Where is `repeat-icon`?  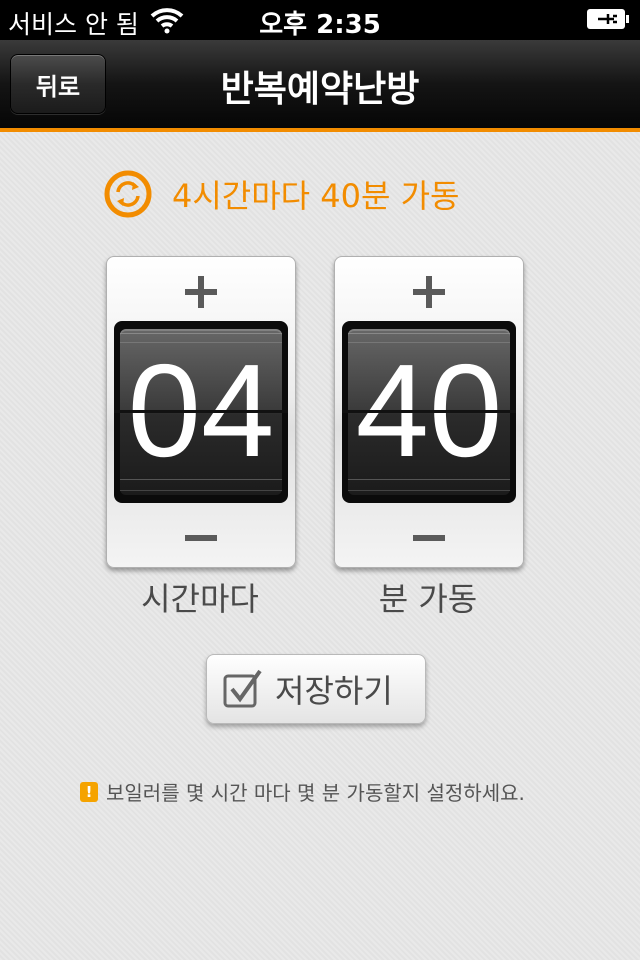
repeat-icon is located at coordinates (128, 194).